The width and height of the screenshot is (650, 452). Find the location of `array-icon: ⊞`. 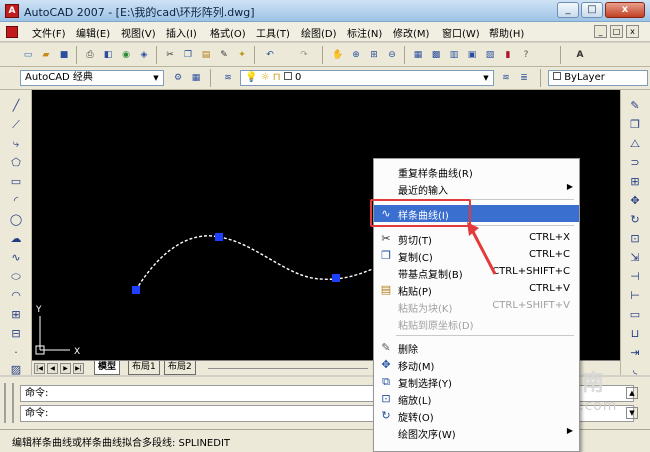

array-icon: ⊞ is located at coordinates (635, 182).